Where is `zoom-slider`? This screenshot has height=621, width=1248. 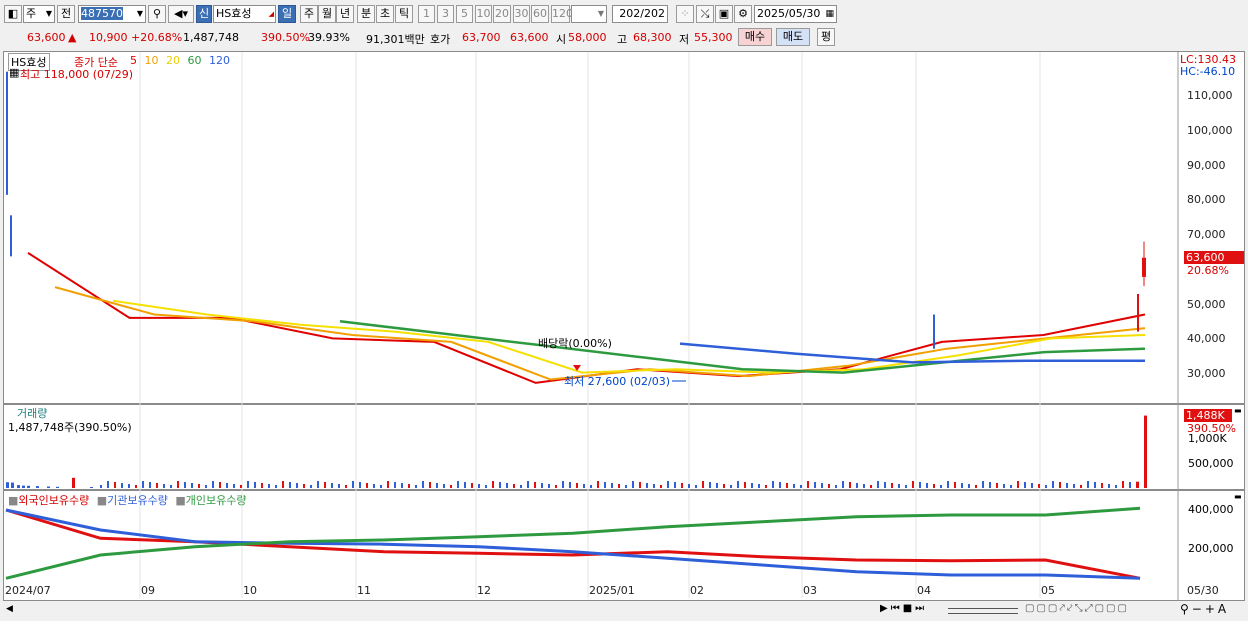
zoom-slider is located at coordinates (983, 611).